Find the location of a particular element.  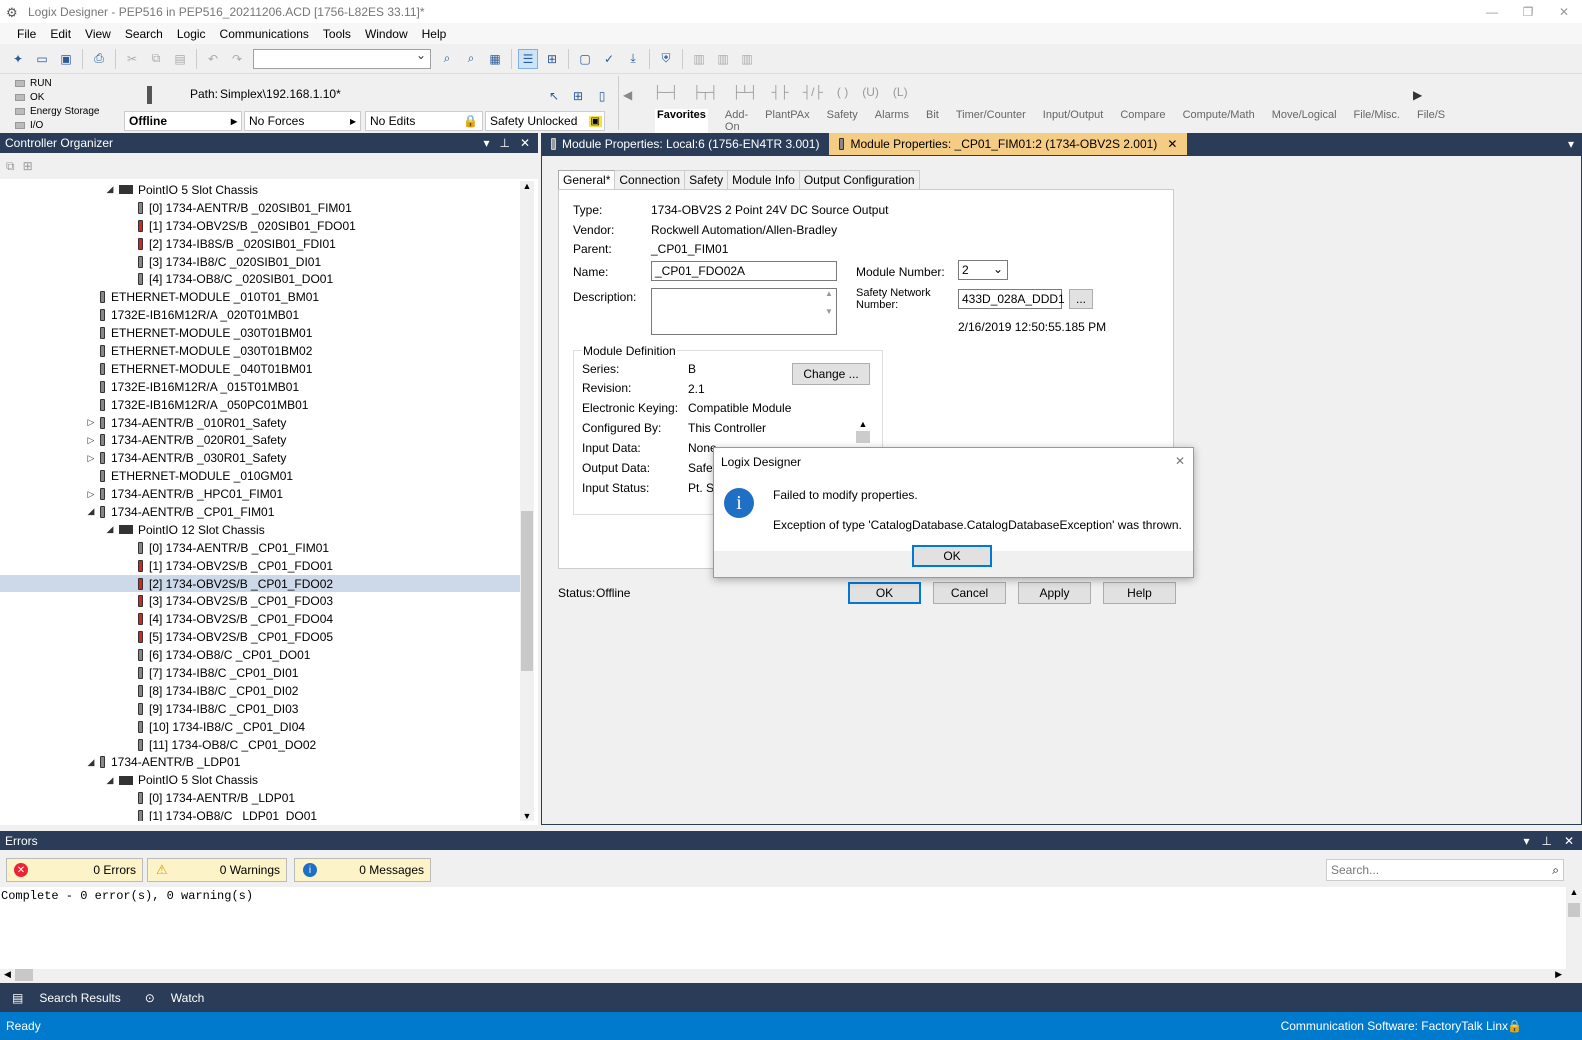

tree-row: ▷ 1734-AENTR/B _030R01_Safety is located at coordinates (260, 458).